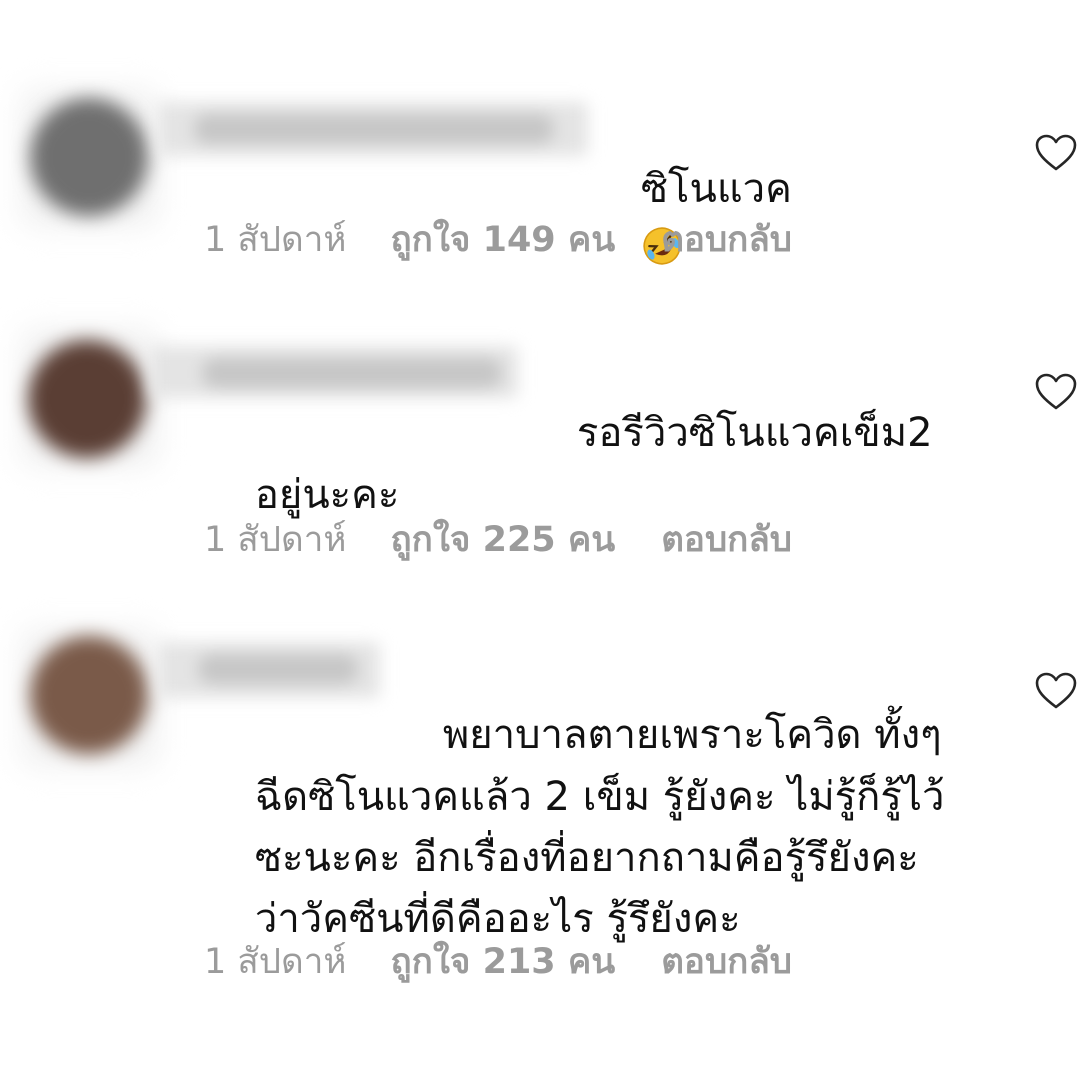 Image resolution: width=1080 pixels, height=1080 pixels. I want to click on username-blurred, so click(269, 670).